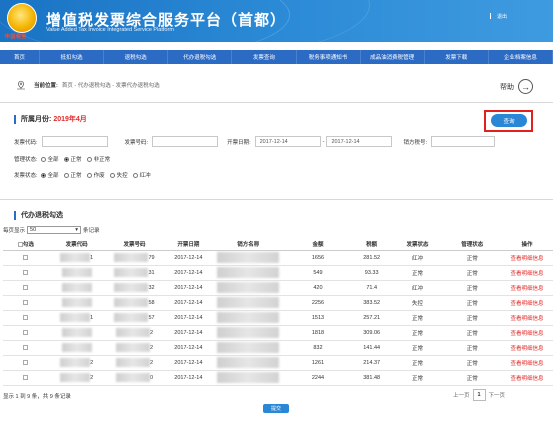 Image resolution: width=553 pixels, height=428 pixels. What do you see at coordinates (417, 348) in the screenshot?
I see `invoice-status: 正常` at bounding box center [417, 348].